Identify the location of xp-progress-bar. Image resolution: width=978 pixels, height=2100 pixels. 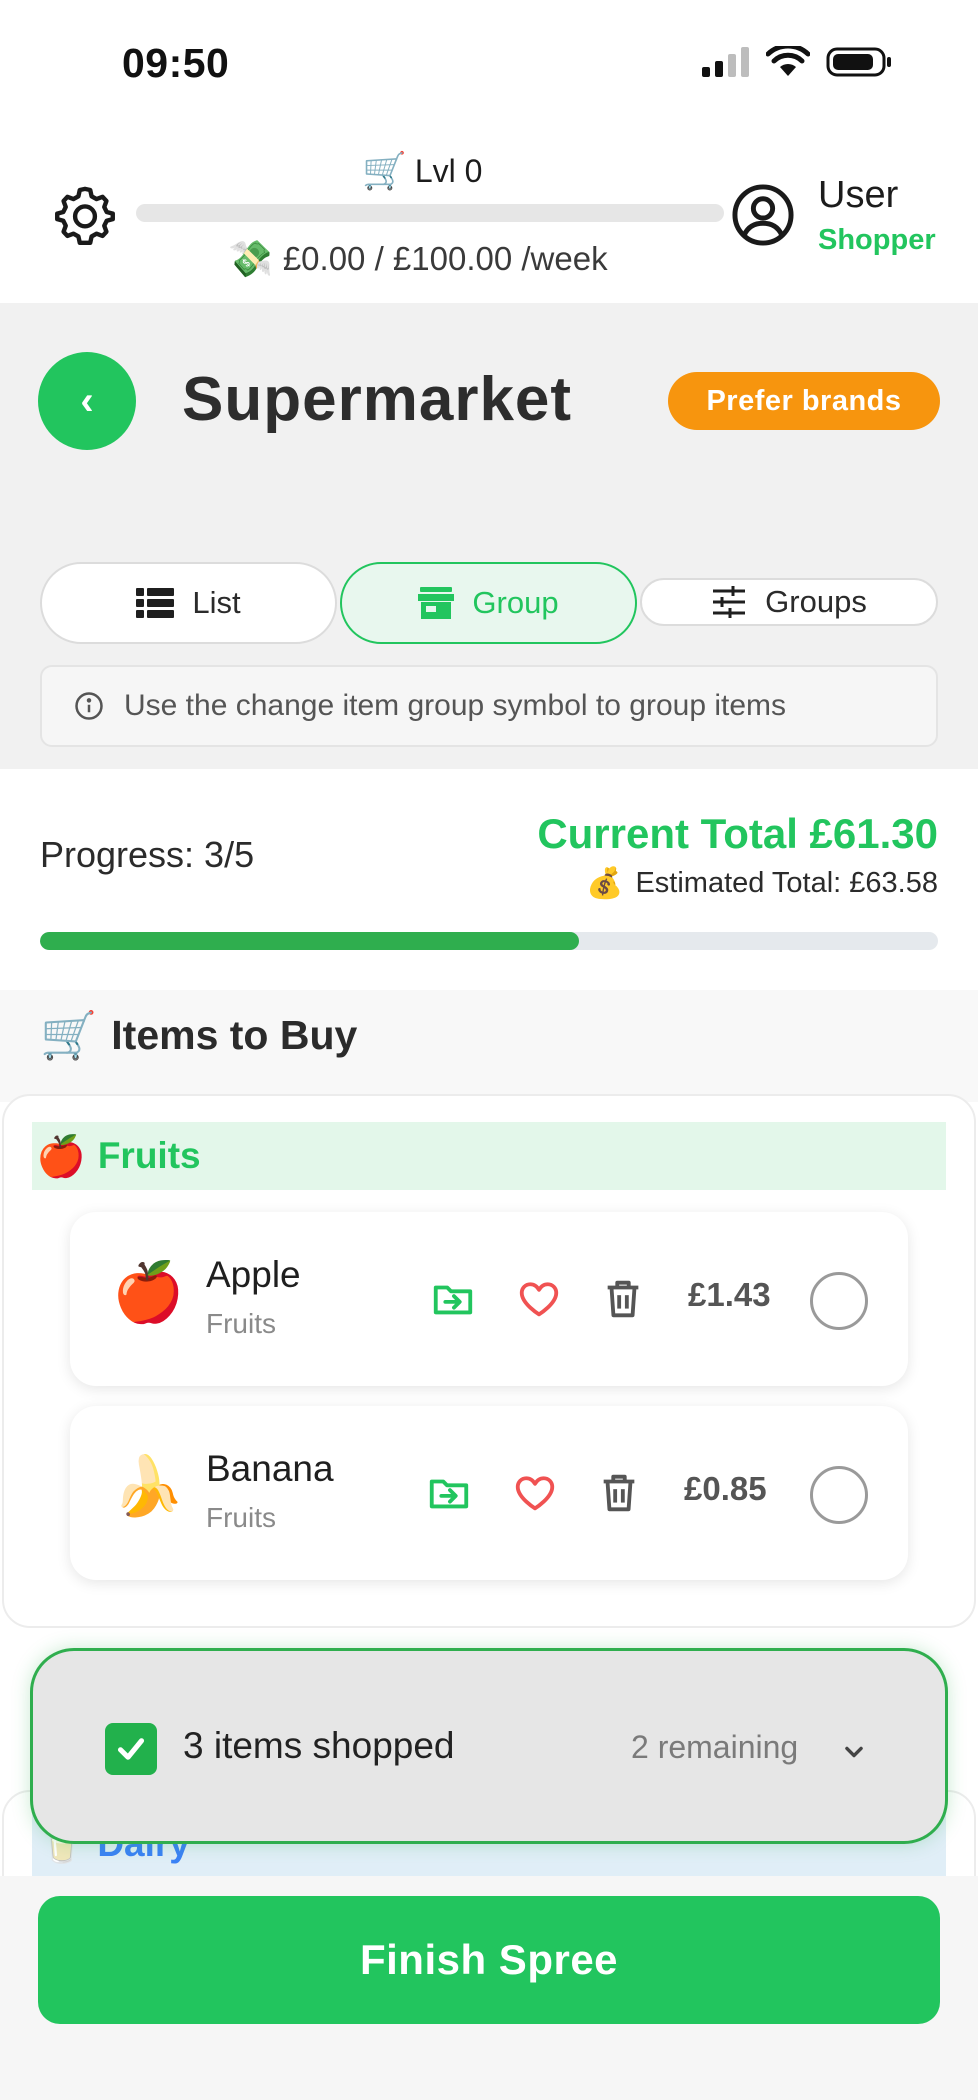
(430, 213).